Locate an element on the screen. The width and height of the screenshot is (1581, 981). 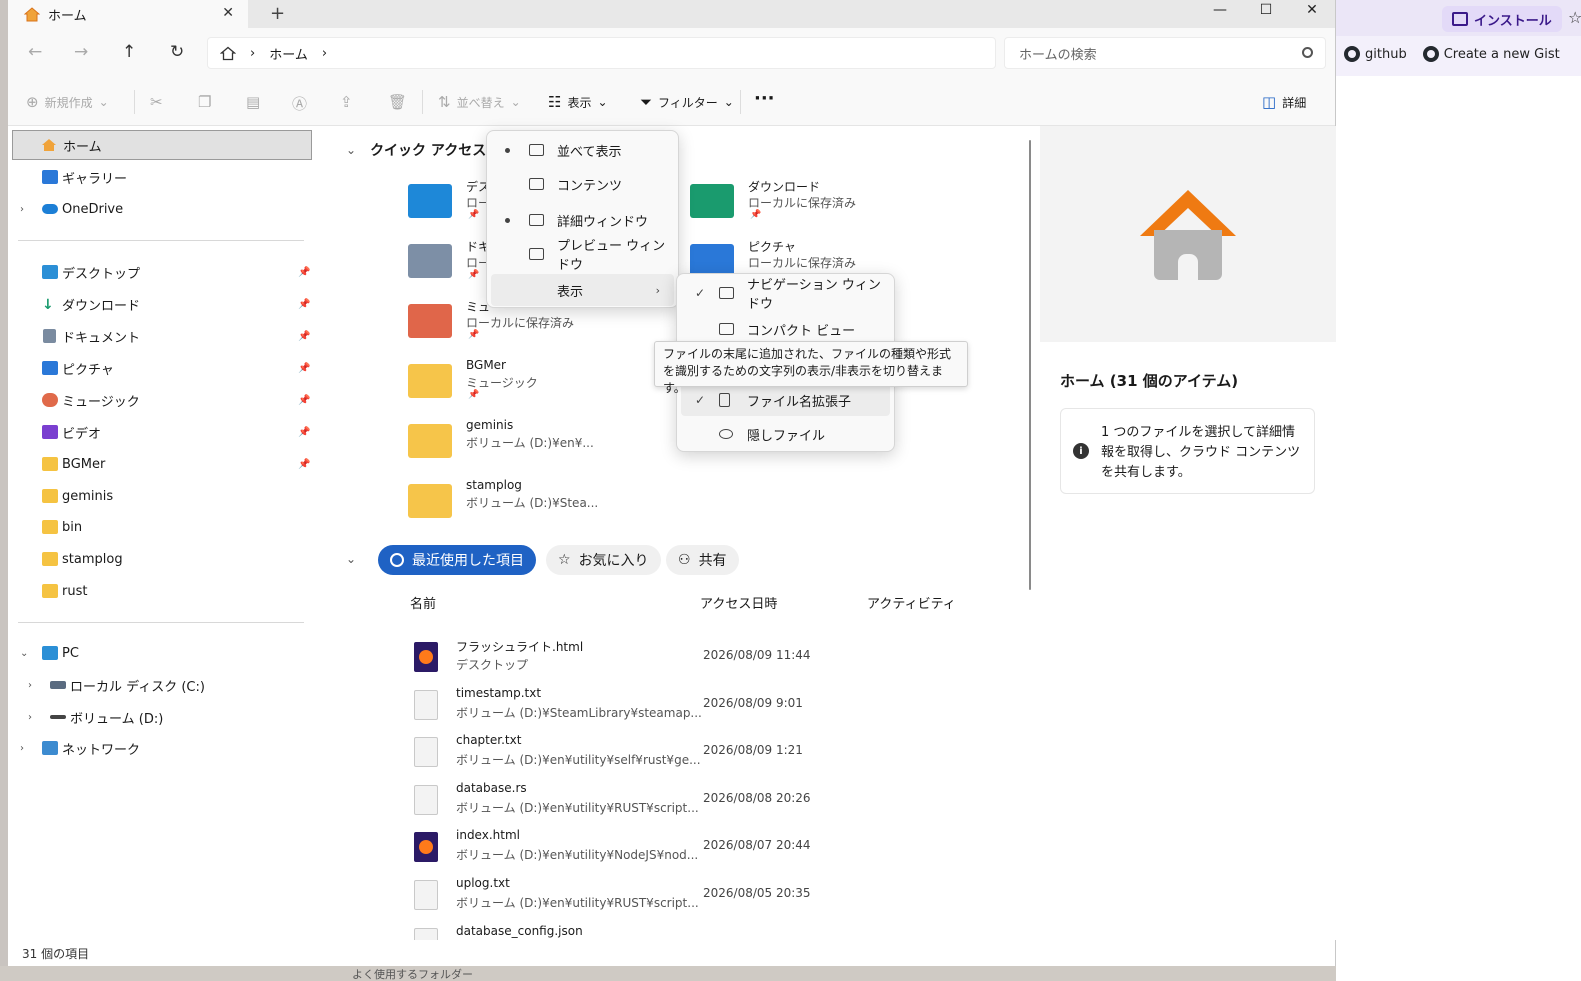
sidebar-item-gallery: ギャラリー is located at coordinates (158, 177).